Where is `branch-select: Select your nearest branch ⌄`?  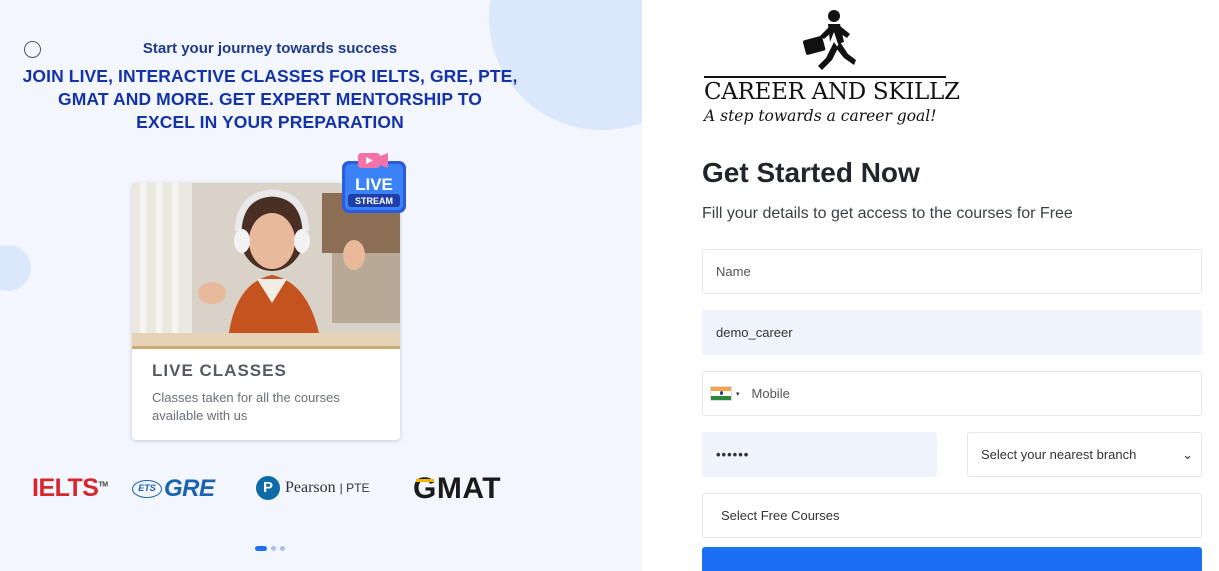
branch-select: Select your nearest branch ⌄ is located at coordinates (1084, 454).